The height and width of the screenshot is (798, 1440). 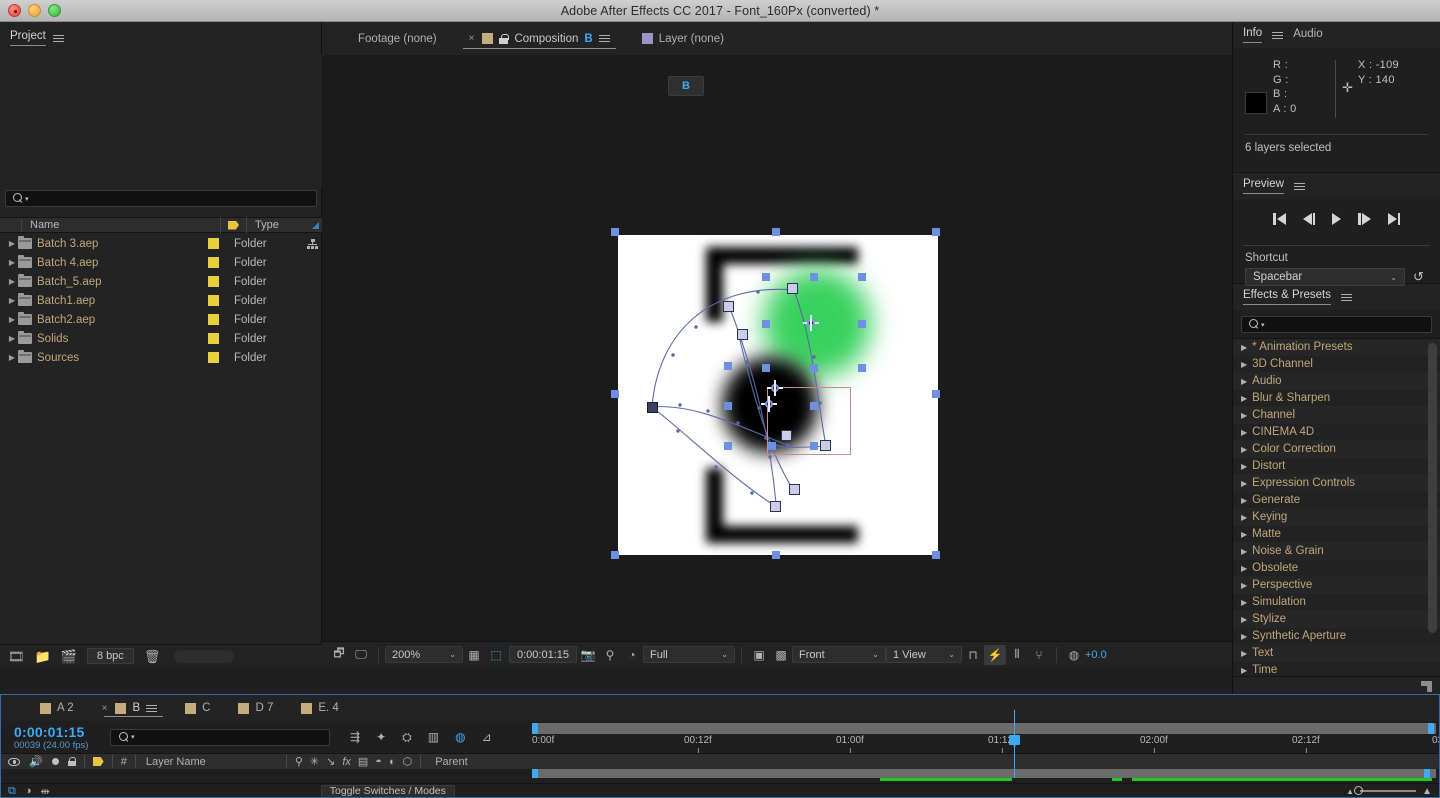 I want to click on take-snapshot-icon: 📷, so click(x=588, y=655).